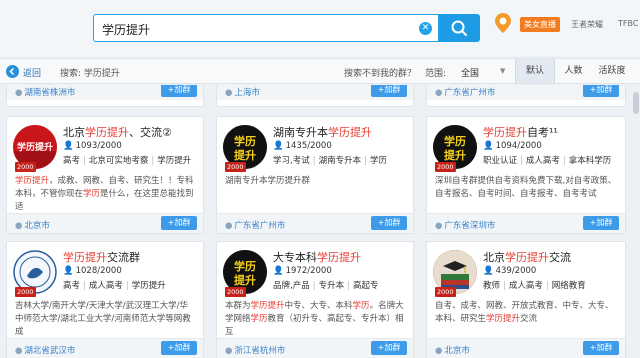 The height and width of the screenshot is (358, 640). Describe the element at coordinates (260, 351) in the screenshot. I see `location-text: 浙江省杭州市` at that location.